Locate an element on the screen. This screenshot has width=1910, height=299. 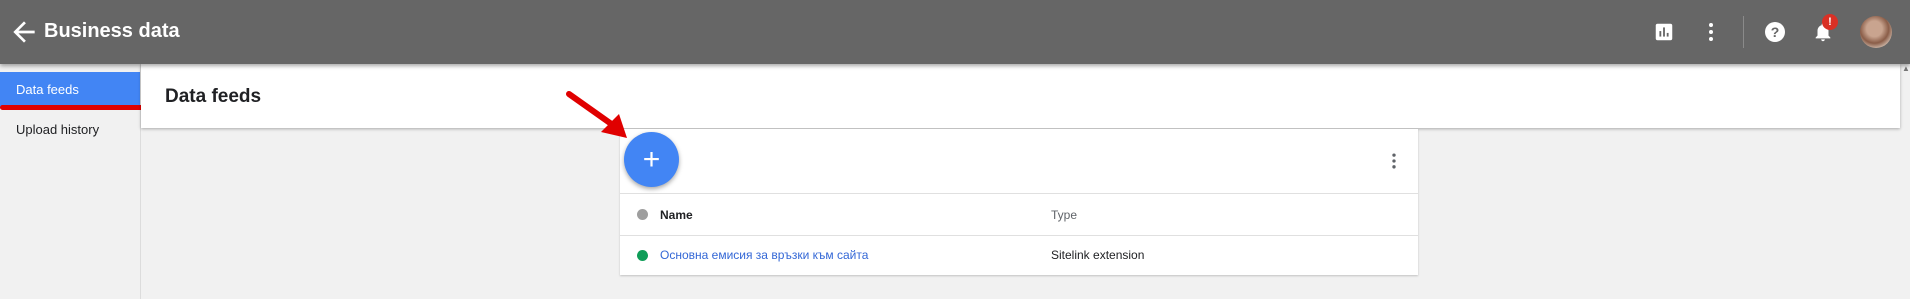
sidebar-item-upload-history: Upload history is located at coordinates (70, 130).